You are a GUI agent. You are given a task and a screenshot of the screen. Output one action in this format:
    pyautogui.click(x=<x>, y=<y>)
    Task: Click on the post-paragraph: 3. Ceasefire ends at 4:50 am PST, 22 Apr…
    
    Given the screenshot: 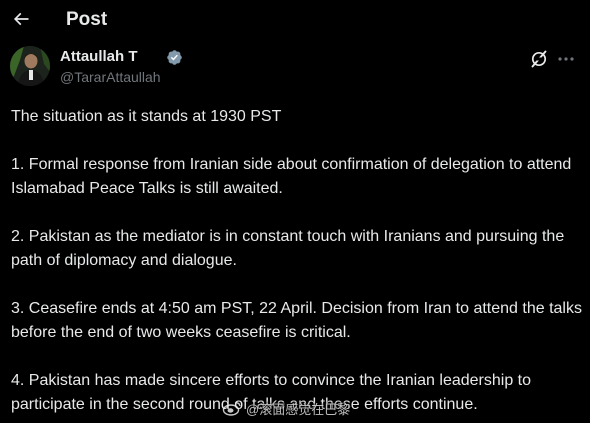 What is the action you would take?
    pyautogui.click(x=296, y=320)
    